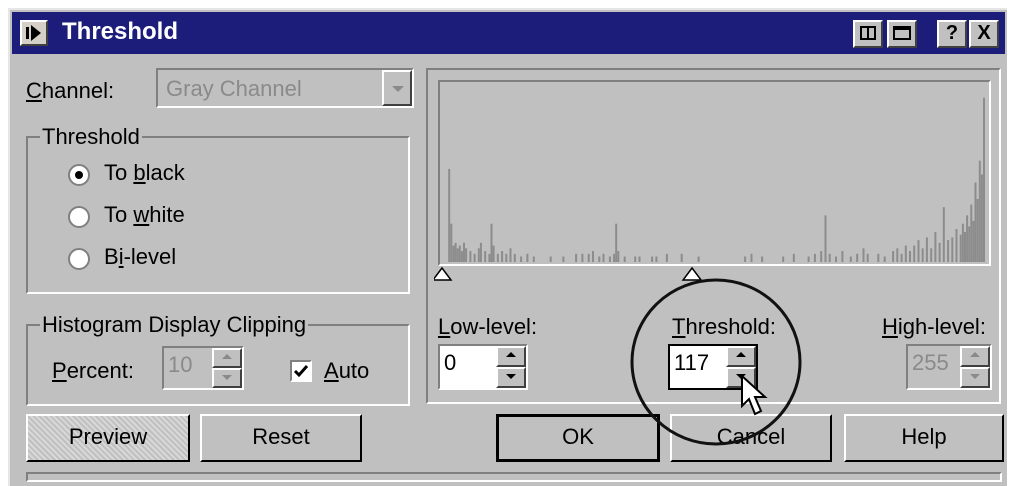  I want to click on channel-select: Gray Channel, so click(285, 88).